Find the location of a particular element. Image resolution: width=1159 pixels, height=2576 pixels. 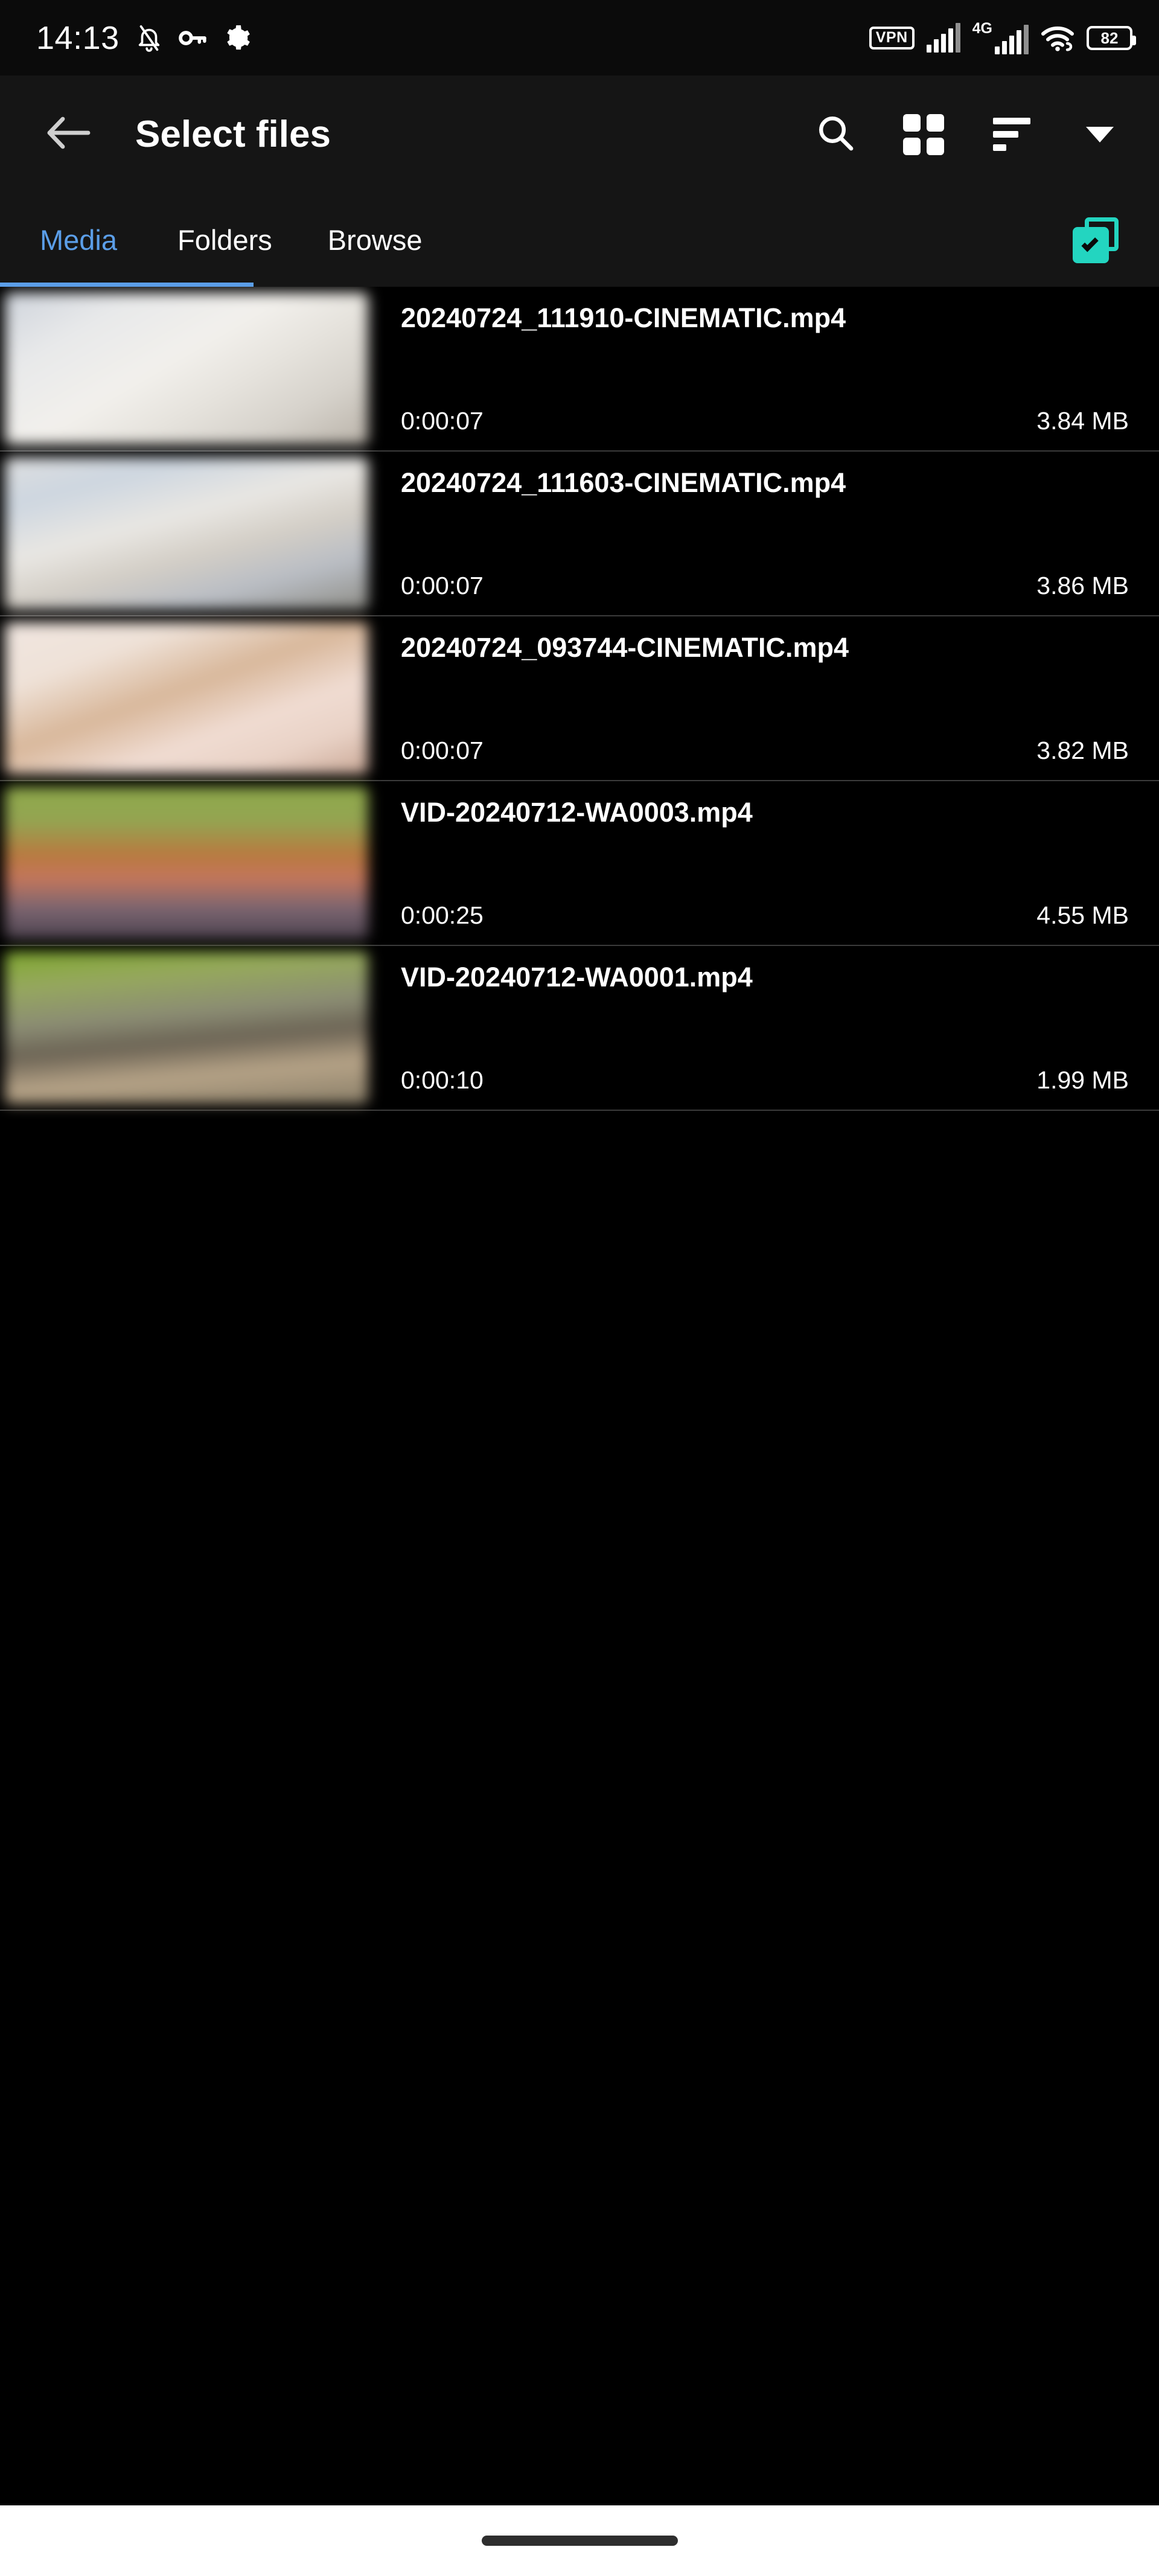

file-size: 3.82 MB is located at coordinates (1082, 751).